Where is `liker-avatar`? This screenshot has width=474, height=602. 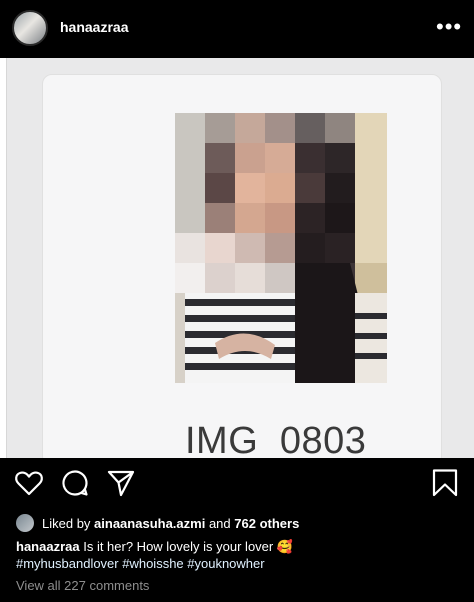 liker-avatar is located at coordinates (25, 523).